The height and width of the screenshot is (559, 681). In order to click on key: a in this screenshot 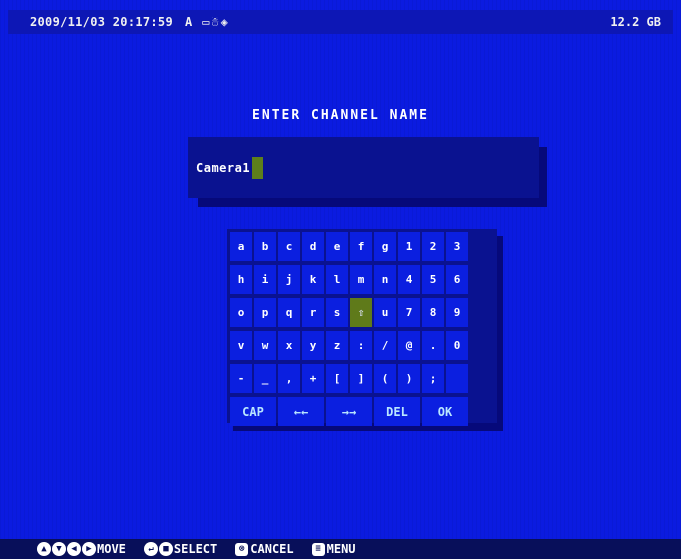, I will do `click(241, 246)`.